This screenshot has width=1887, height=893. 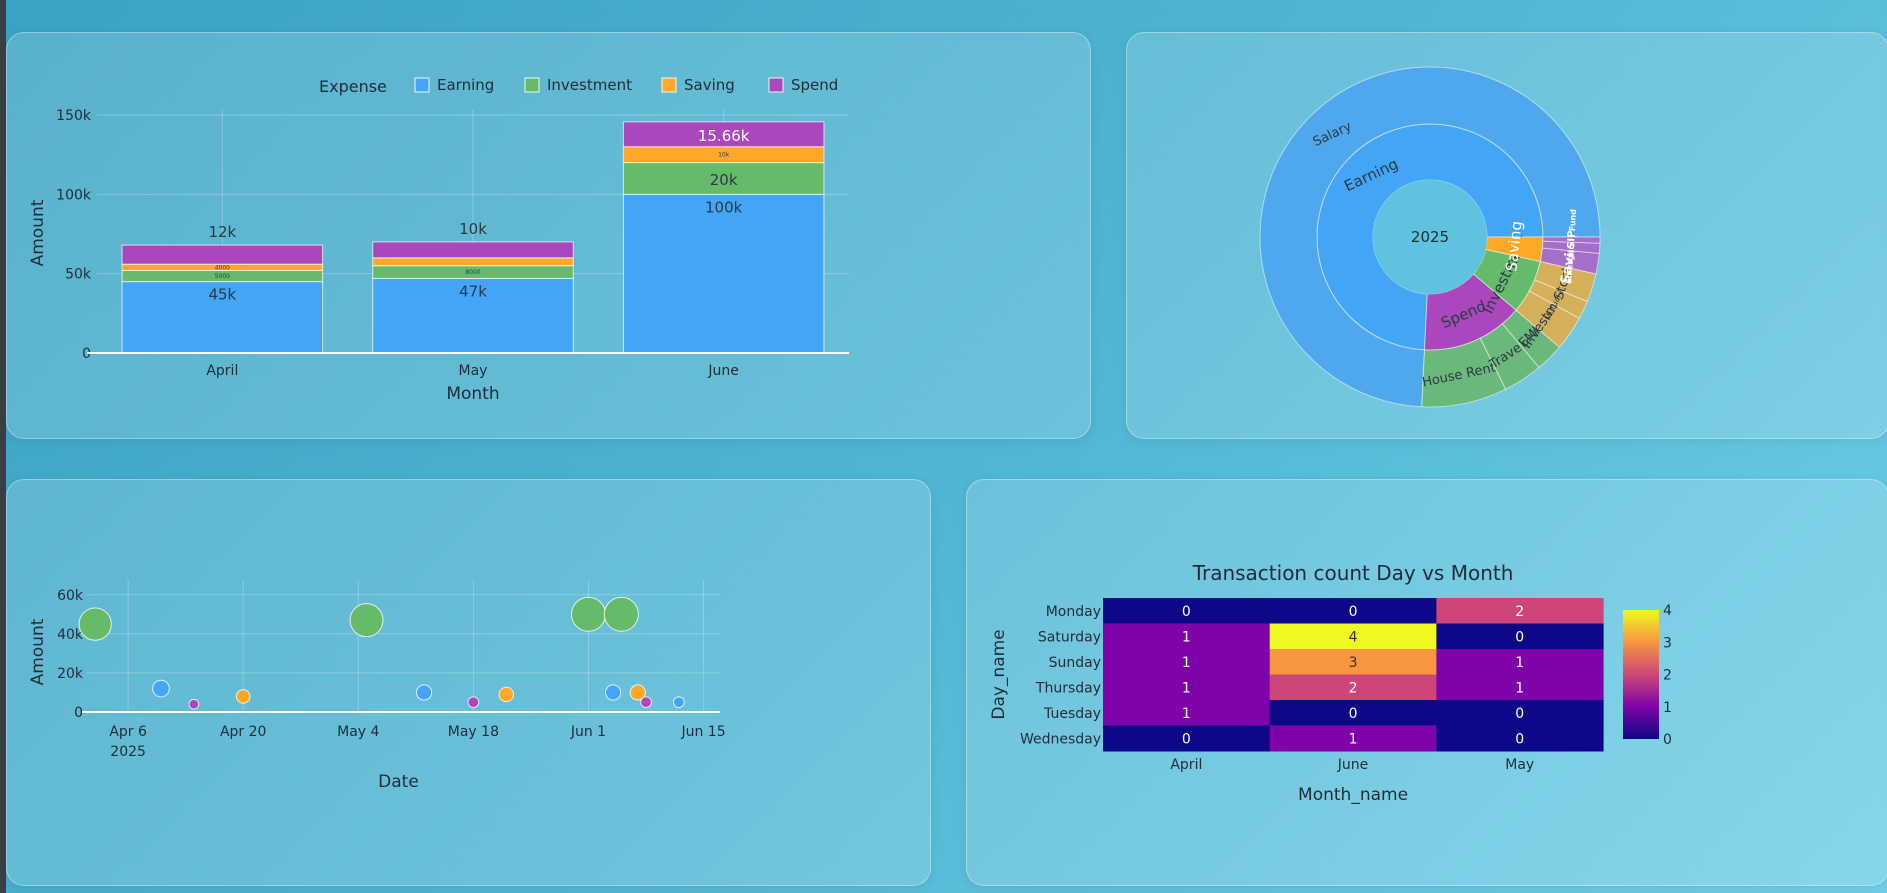 What do you see at coordinates (353, 86) in the screenshot?
I see `legend-title: Expense` at bounding box center [353, 86].